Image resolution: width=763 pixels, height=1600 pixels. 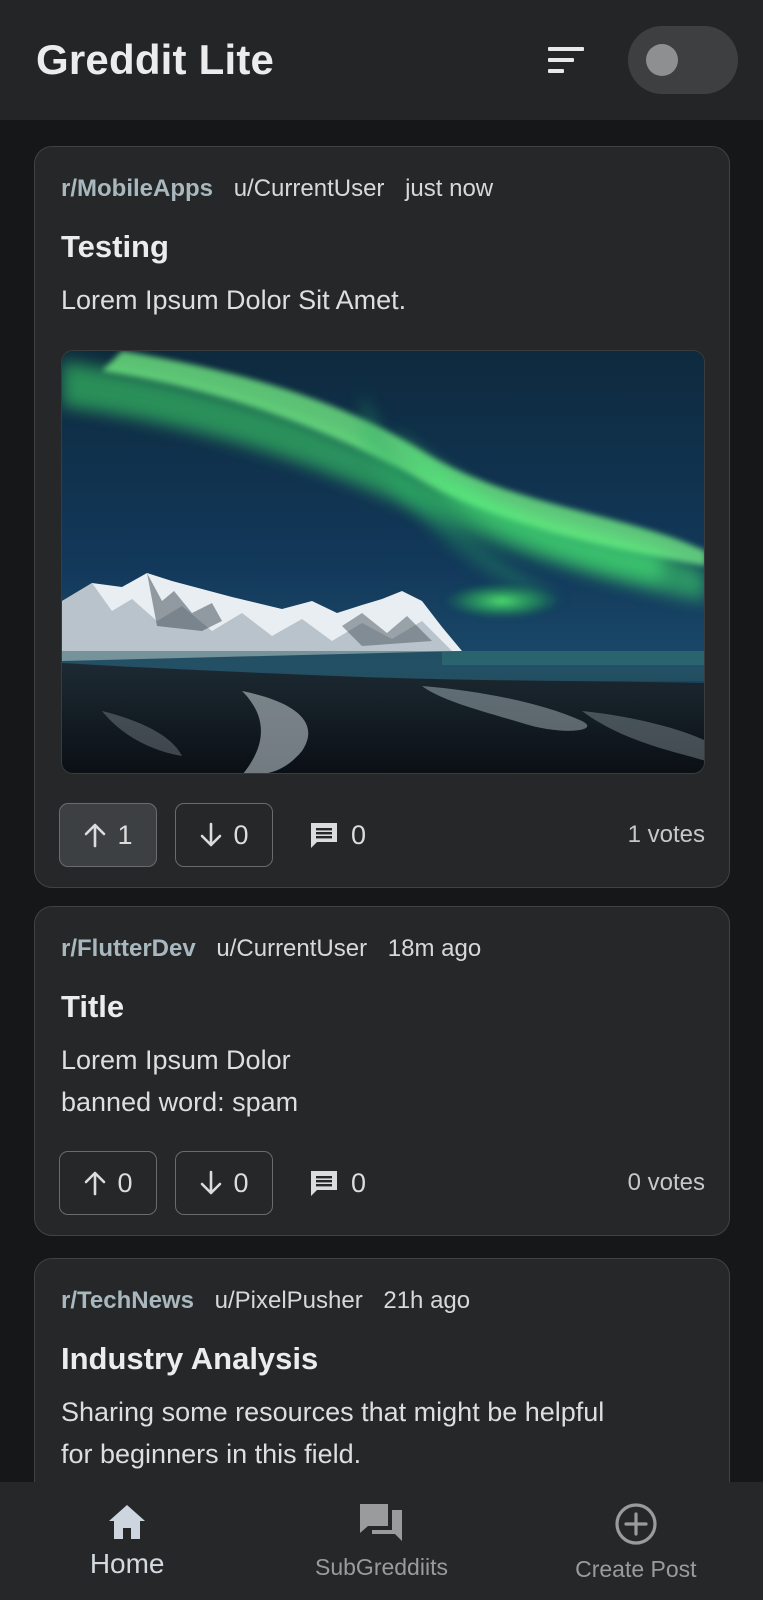 What do you see at coordinates (127, 1541) in the screenshot?
I see `nav-home: Home` at bounding box center [127, 1541].